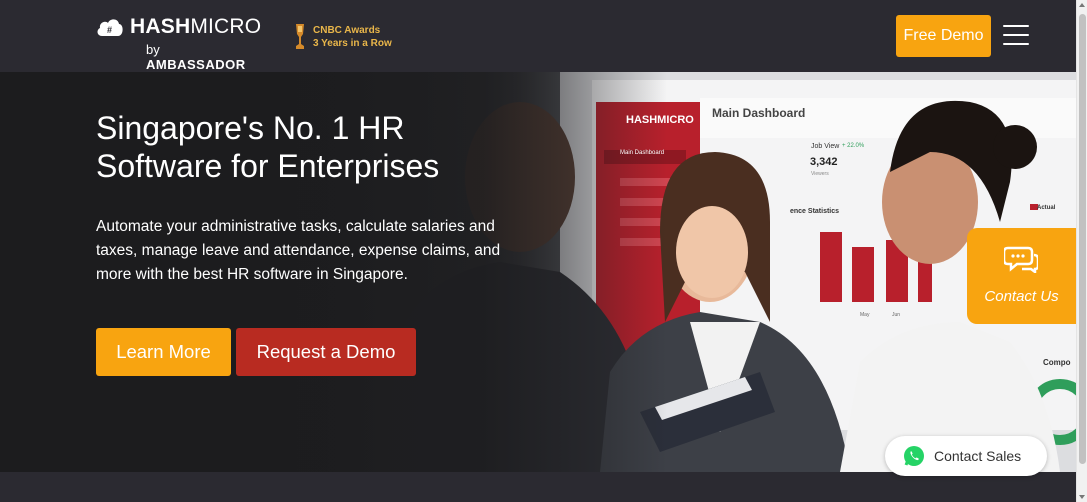 The image size is (1087, 502). What do you see at coordinates (1046, 208) in the screenshot?
I see `legend-actual: Actual` at bounding box center [1046, 208].